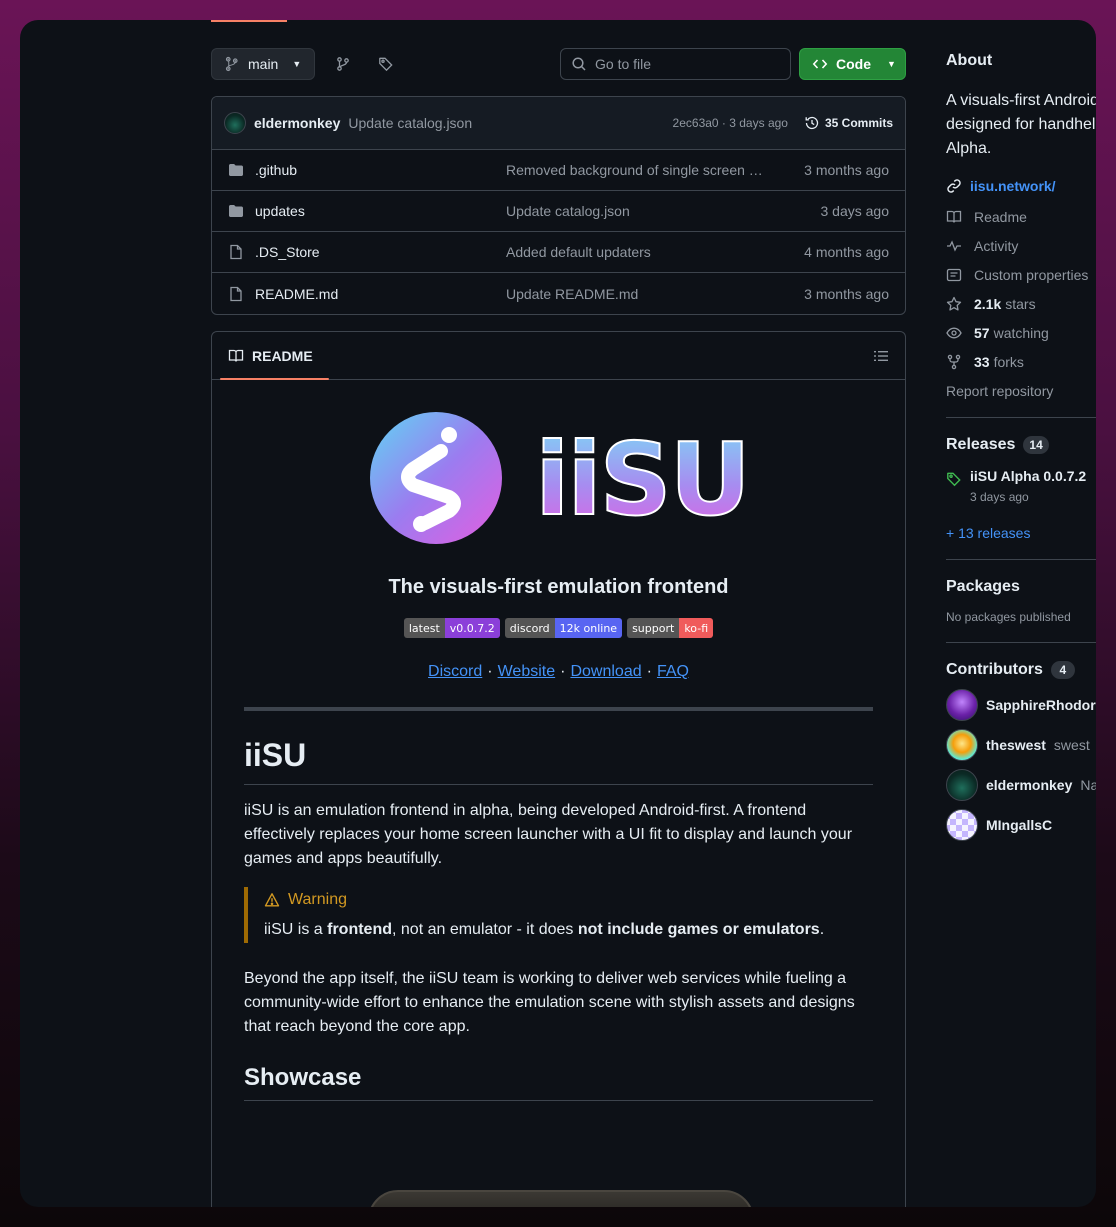 This screenshot has height=1227, width=1116. I want to click on sidebar-item-label: forks, so click(1008, 361).